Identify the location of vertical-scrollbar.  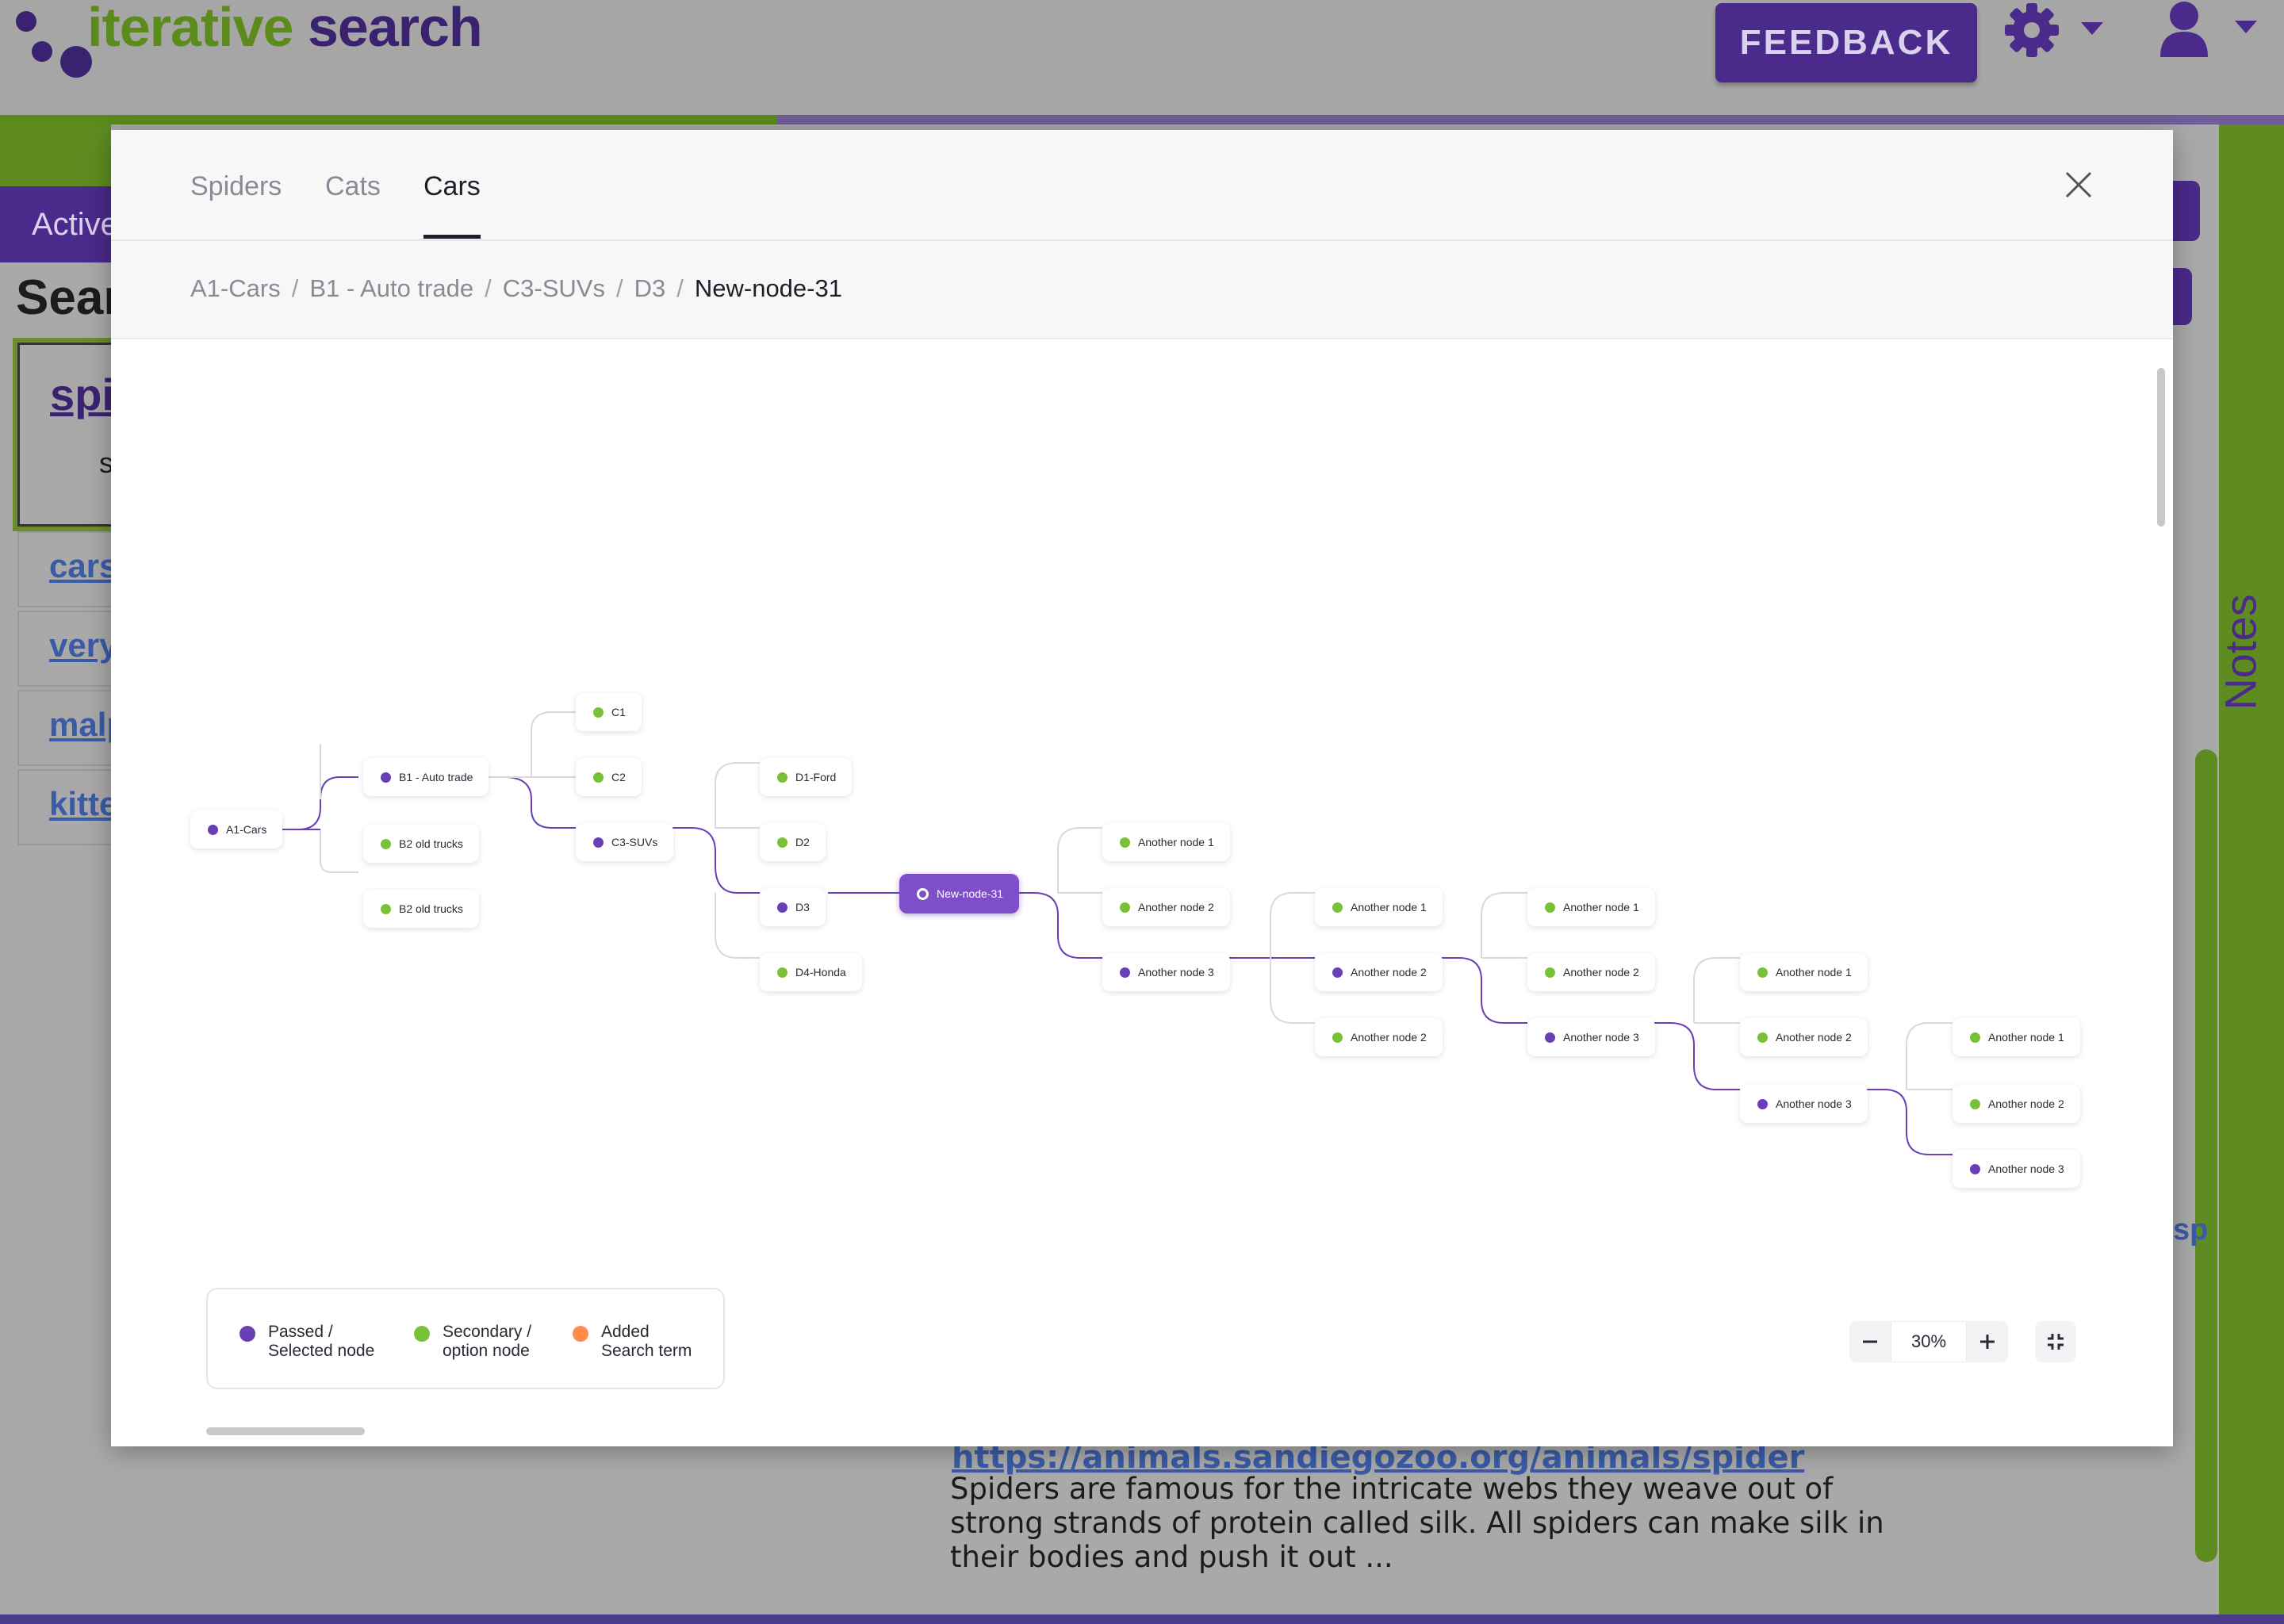
(2161, 447).